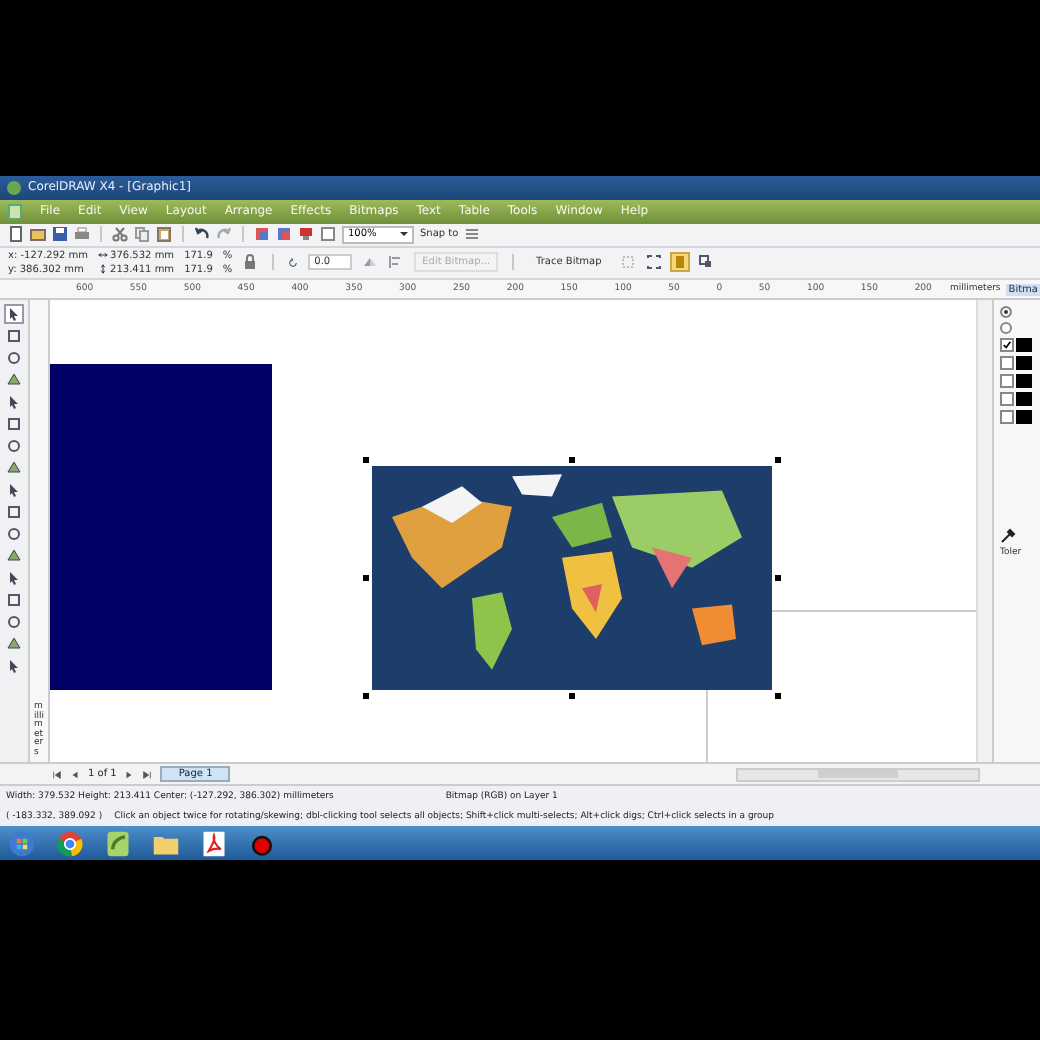 This screenshot has width=1040, height=1040. Describe the element at coordinates (214, 843) in the screenshot. I see `pdf-icon` at that location.